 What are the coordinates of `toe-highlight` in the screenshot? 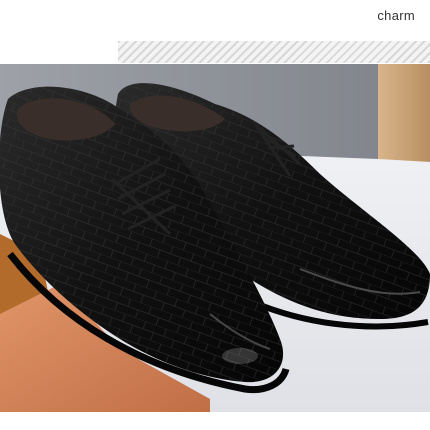 It's located at (240, 356).